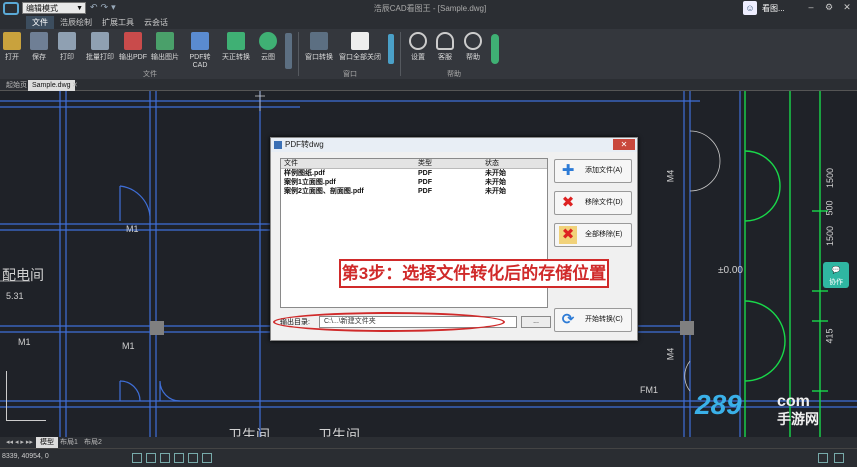 This screenshot has height=467, width=857. I want to click on tab-cloud: 云会话, so click(156, 22).